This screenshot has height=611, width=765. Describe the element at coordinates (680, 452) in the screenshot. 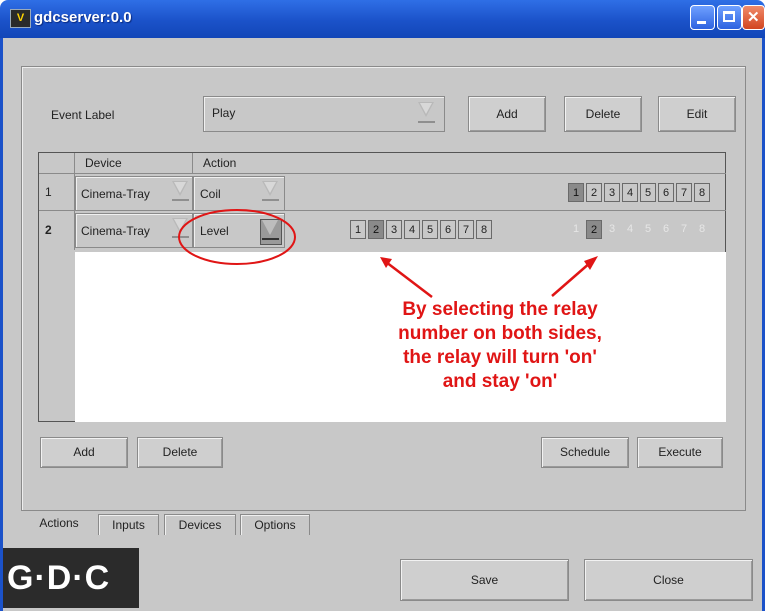

I see `execute-button: Execute` at that location.